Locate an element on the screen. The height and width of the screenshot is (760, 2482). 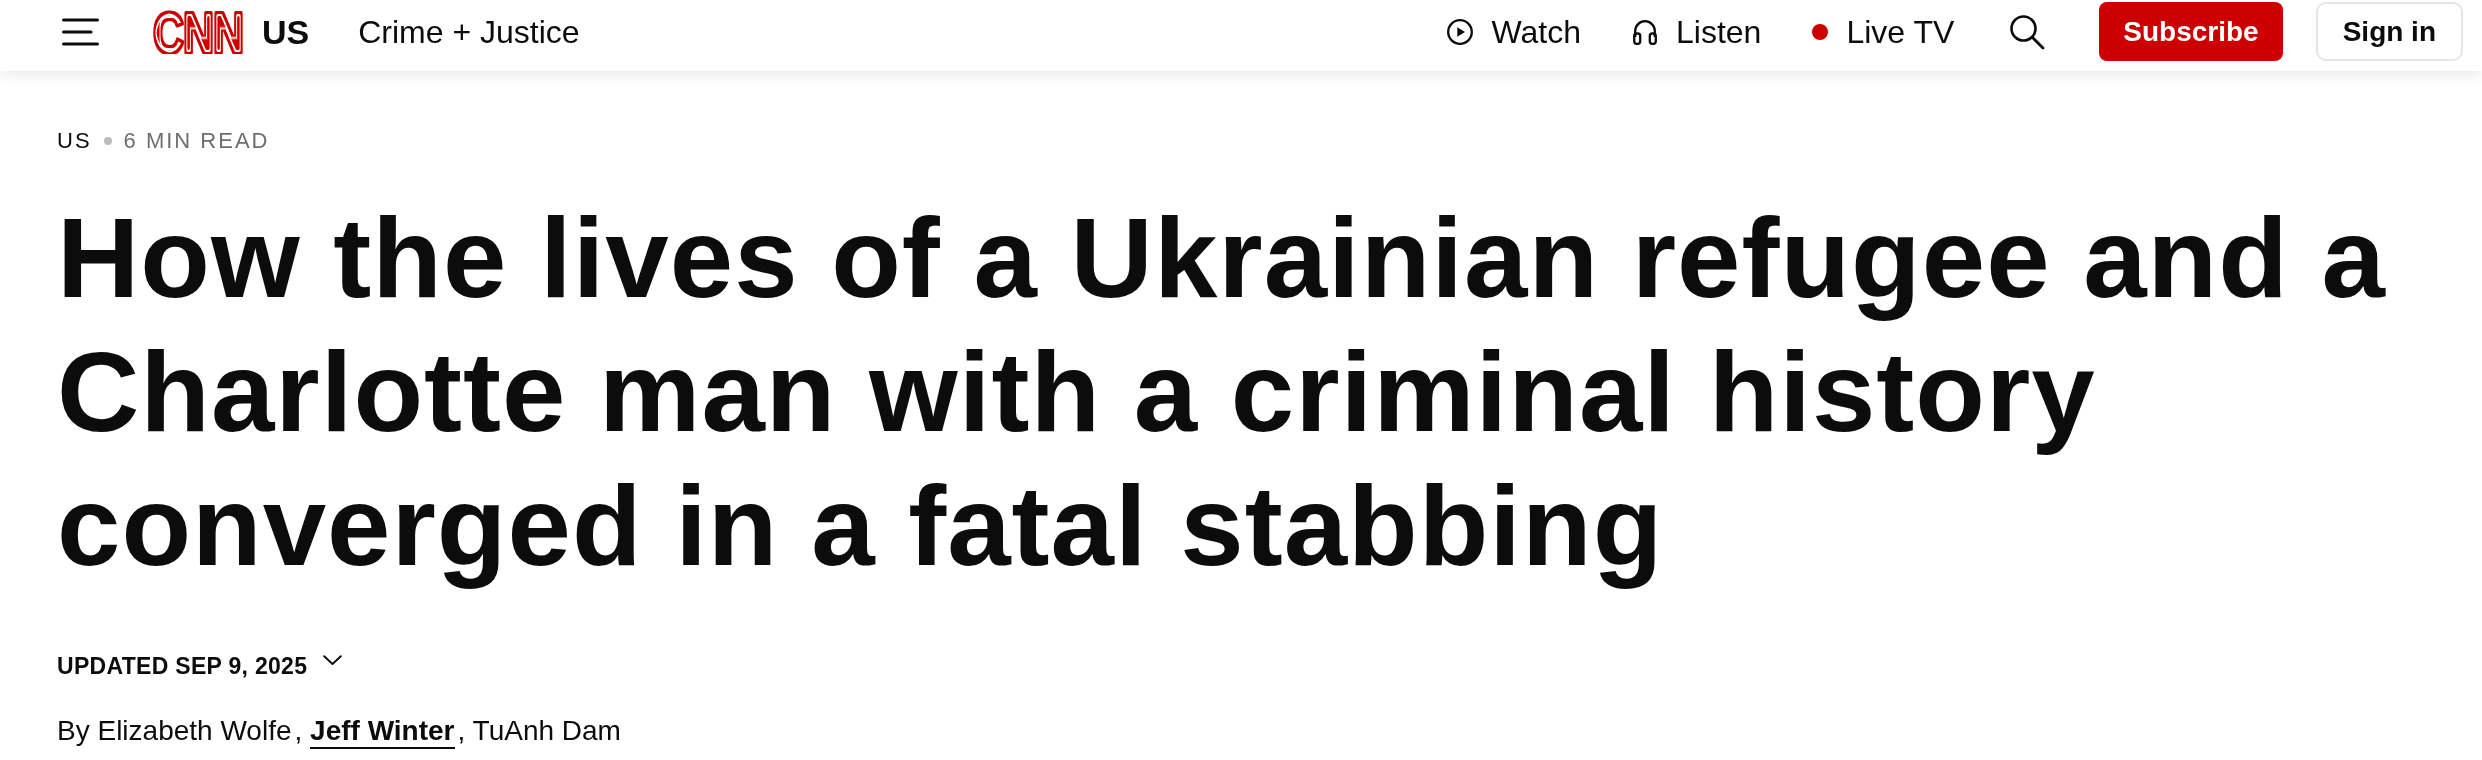
menu-icon is located at coordinates (80, 31).